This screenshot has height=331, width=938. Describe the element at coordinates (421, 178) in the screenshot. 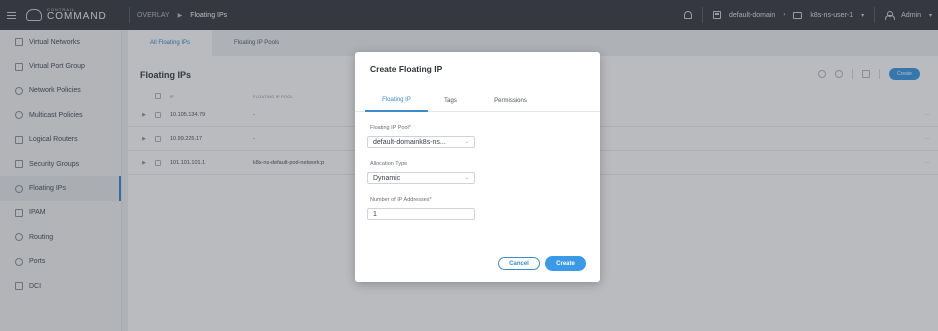

I see `allocation-type-select: Dynamic ⌄` at that location.